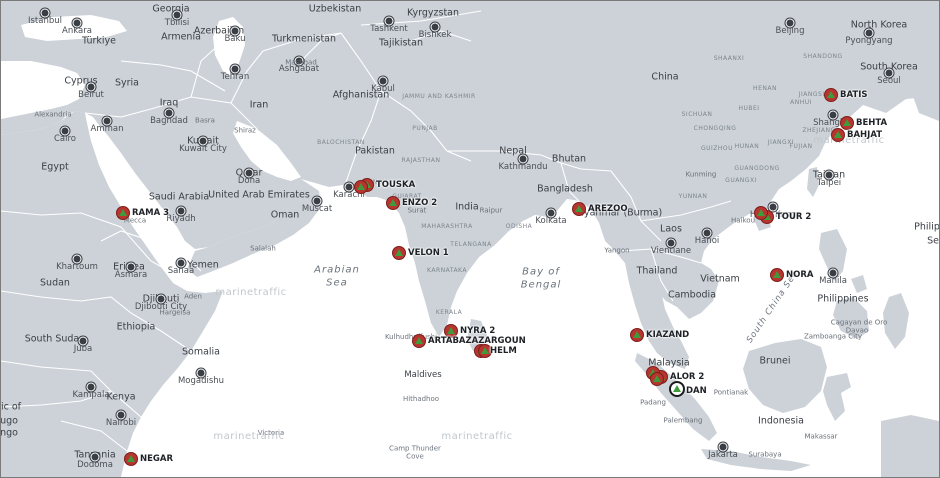  I want to click on vessel-marker-negar, so click(131, 459).